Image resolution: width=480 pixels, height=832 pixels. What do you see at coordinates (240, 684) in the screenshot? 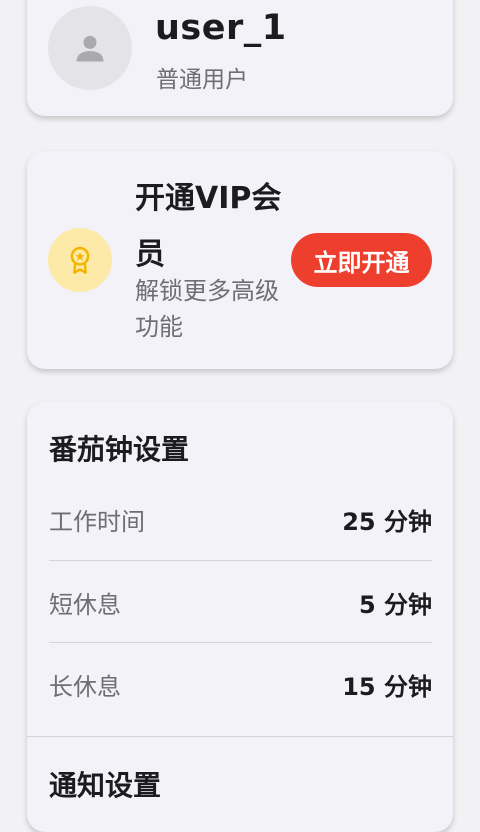
I see `setting-row-long-break: 长休息 15 分钟` at bounding box center [240, 684].